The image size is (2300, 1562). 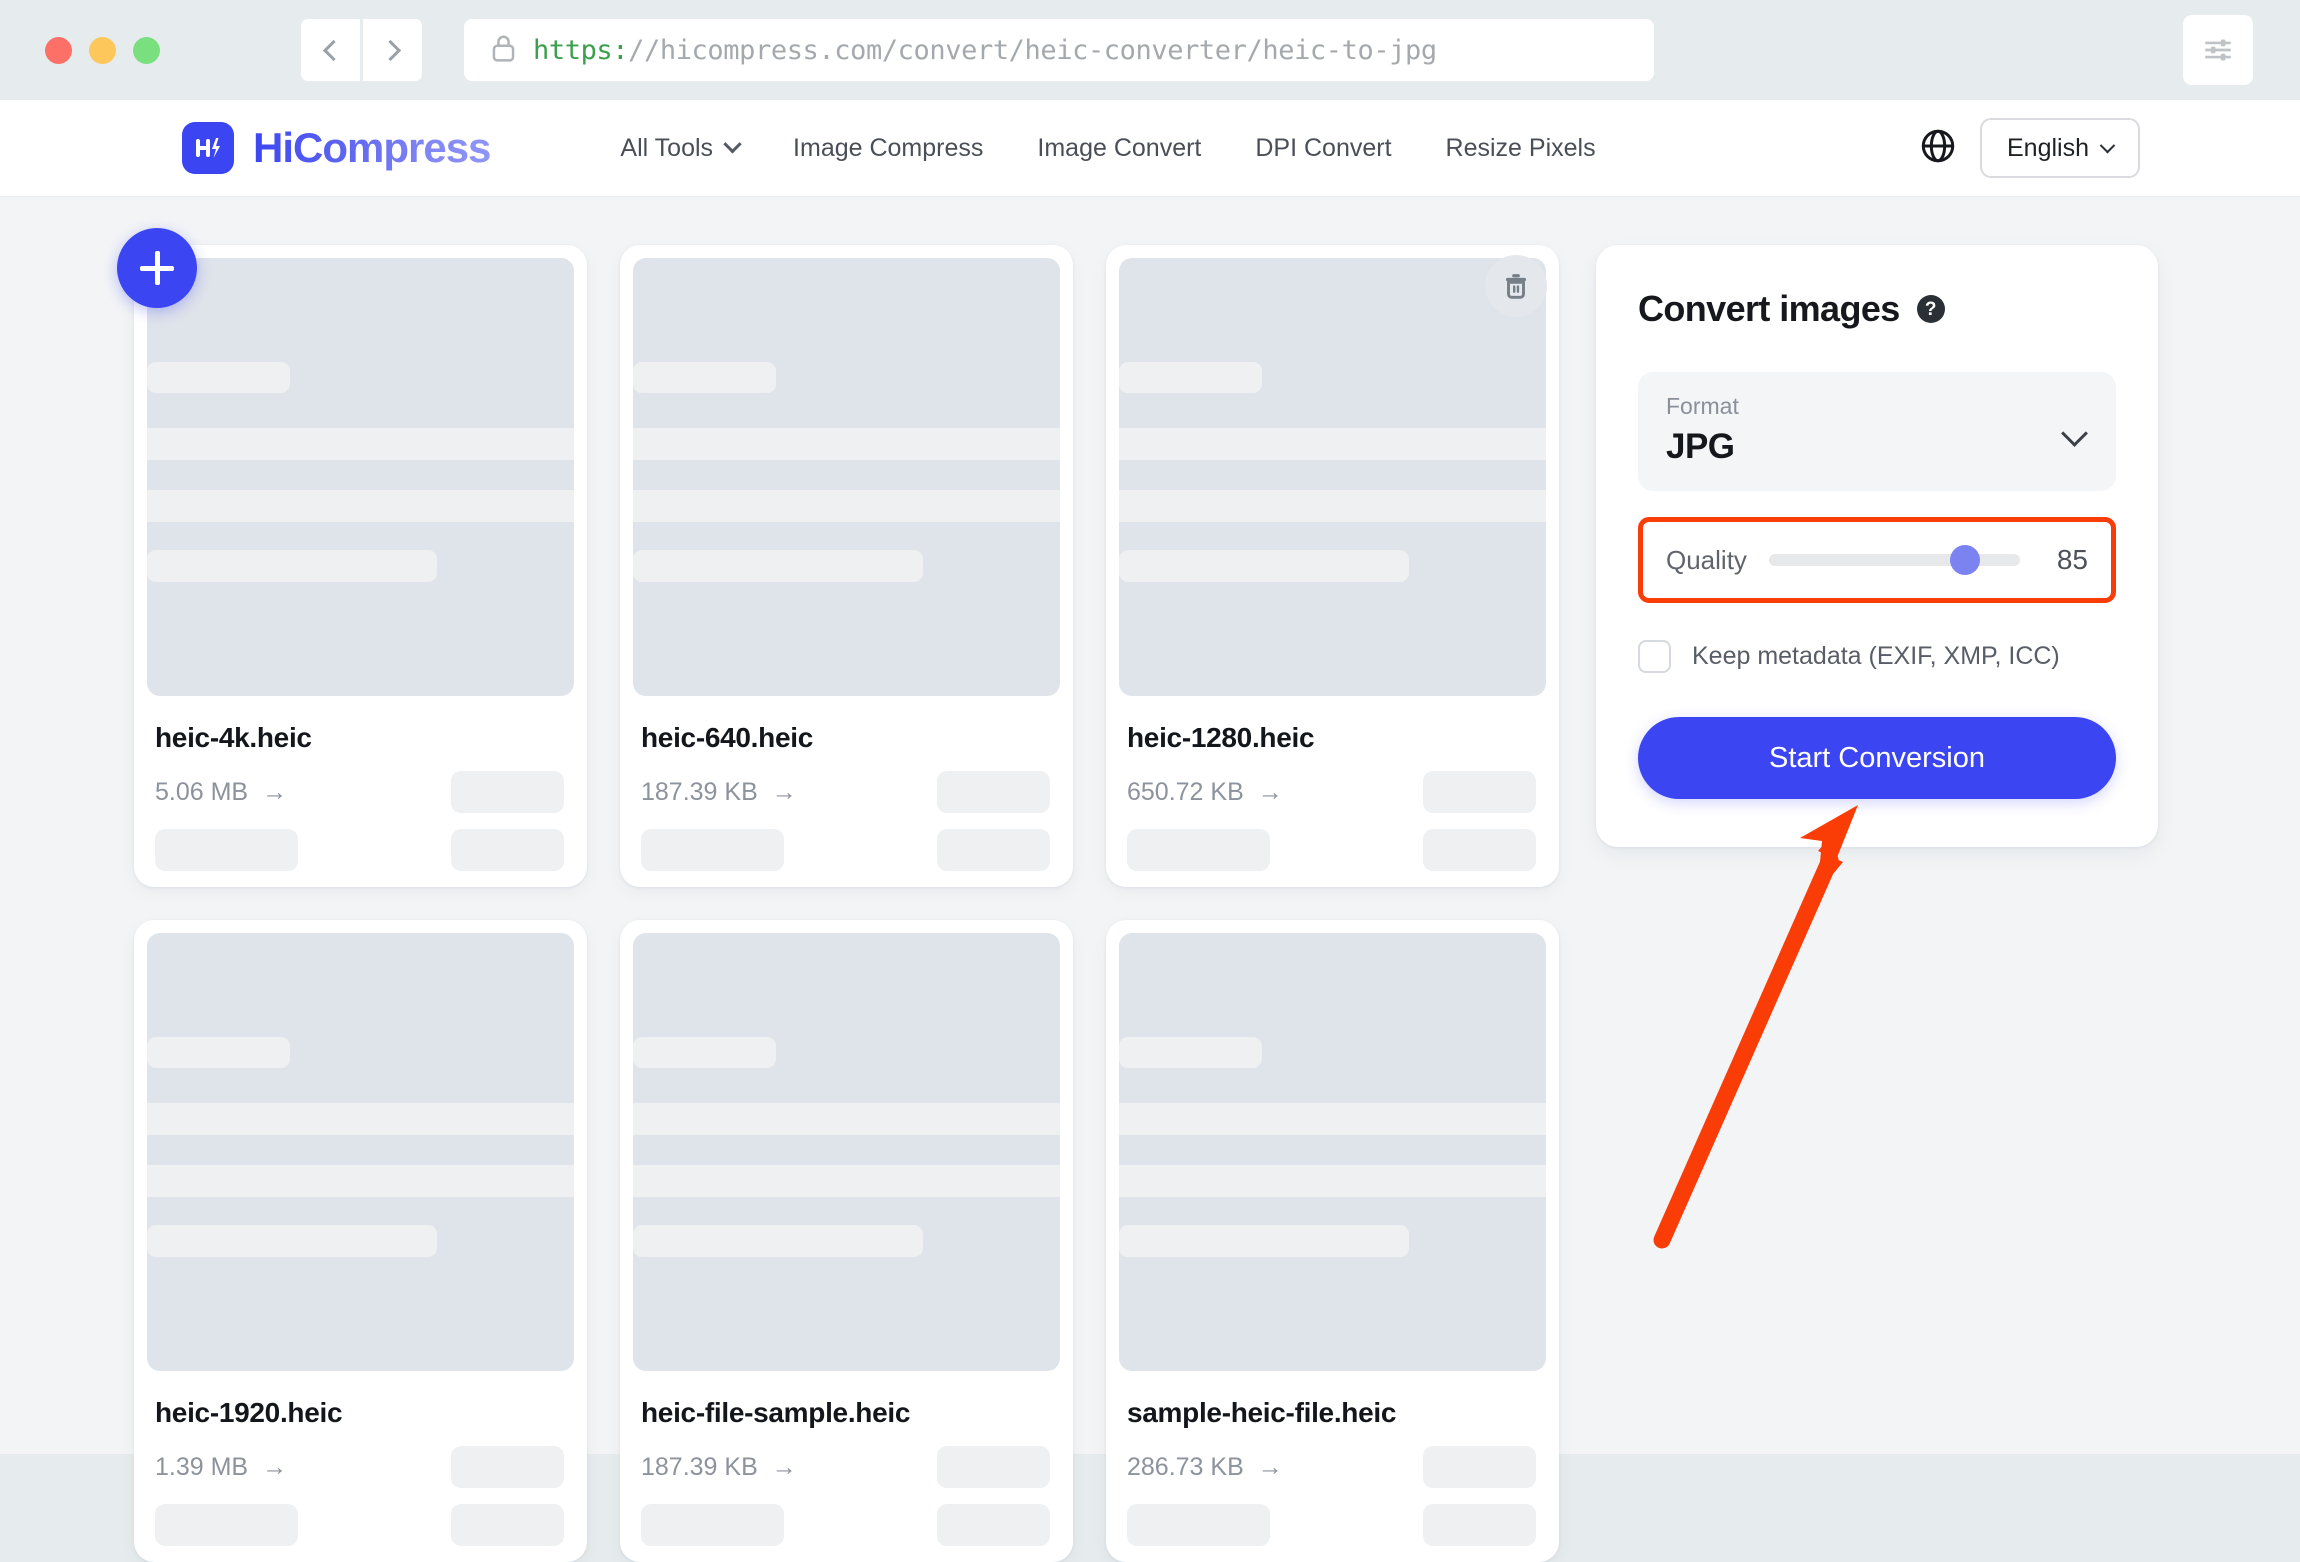 What do you see at coordinates (679, 148) in the screenshot?
I see `nav-item-all-tools: All Tools` at bounding box center [679, 148].